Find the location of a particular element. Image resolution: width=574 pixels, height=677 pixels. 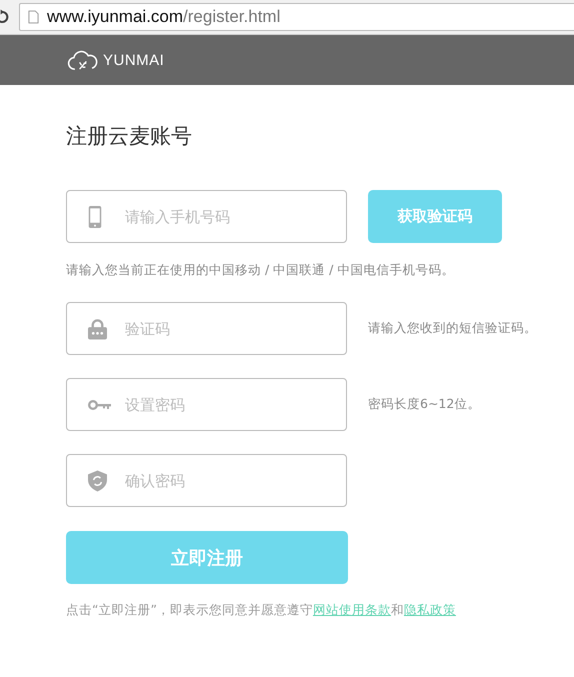

input-field: 请输入手机号码 is located at coordinates (206, 216).